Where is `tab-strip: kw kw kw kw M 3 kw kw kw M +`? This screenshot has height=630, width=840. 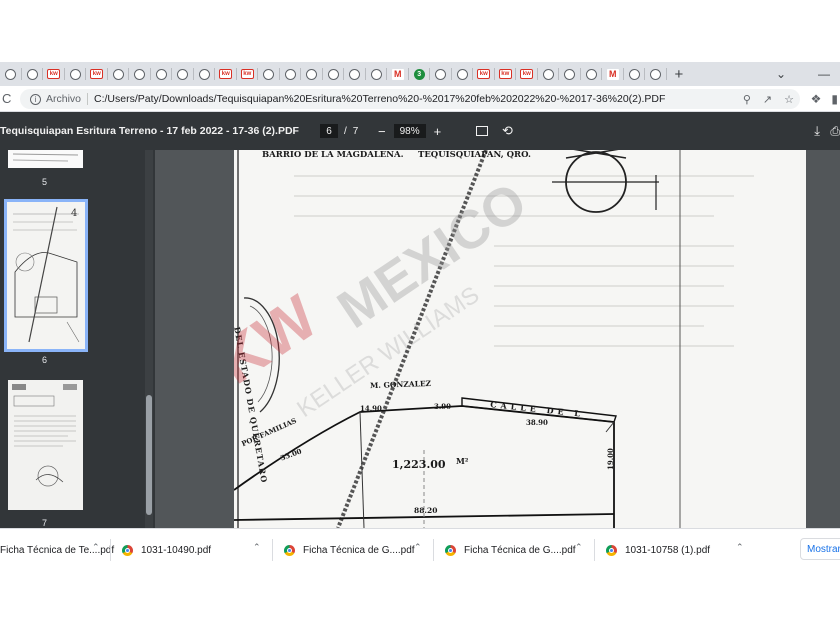
tab-strip: kw kw kw kw M 3 kw kw kw M + is located at coordinates (420, 74).